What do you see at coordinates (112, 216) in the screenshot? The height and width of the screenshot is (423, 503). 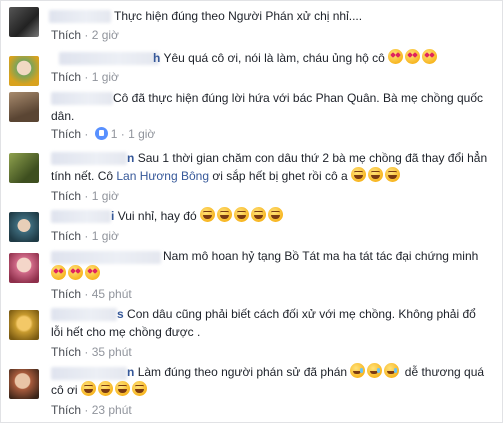 I see `commenter-name-suffix: i` at bounding box center [112, 216].